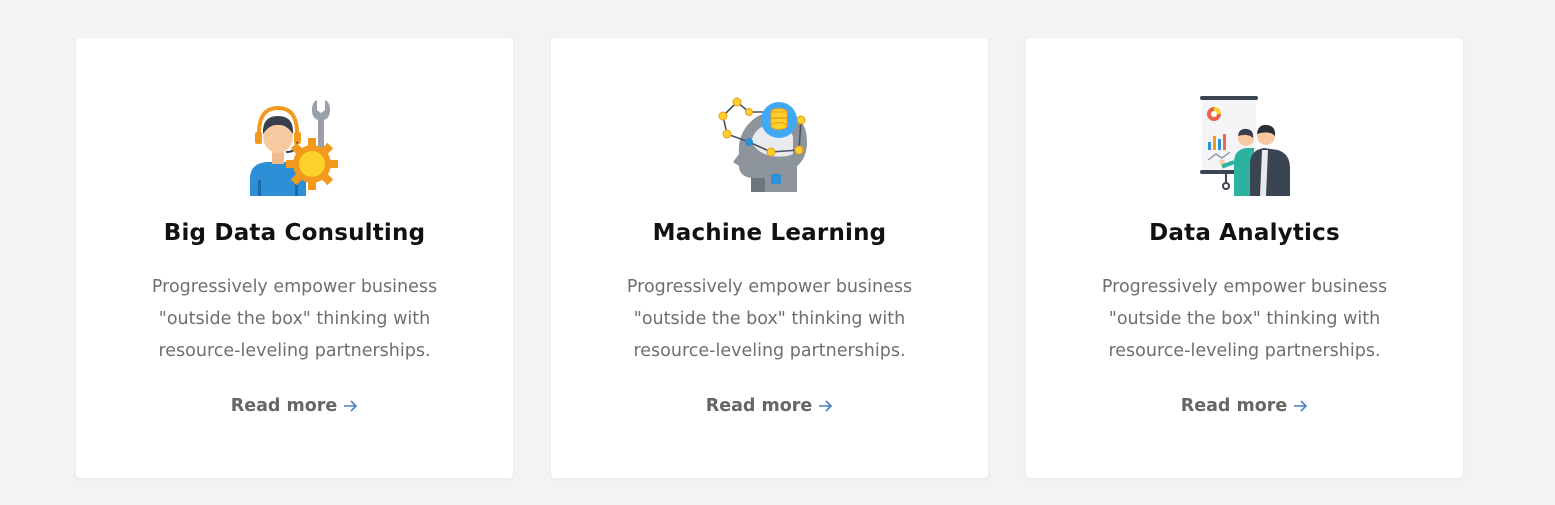 This screenshot has width=1555, height=505. I want to click on ai-head-network-icon, so click(770, 144).